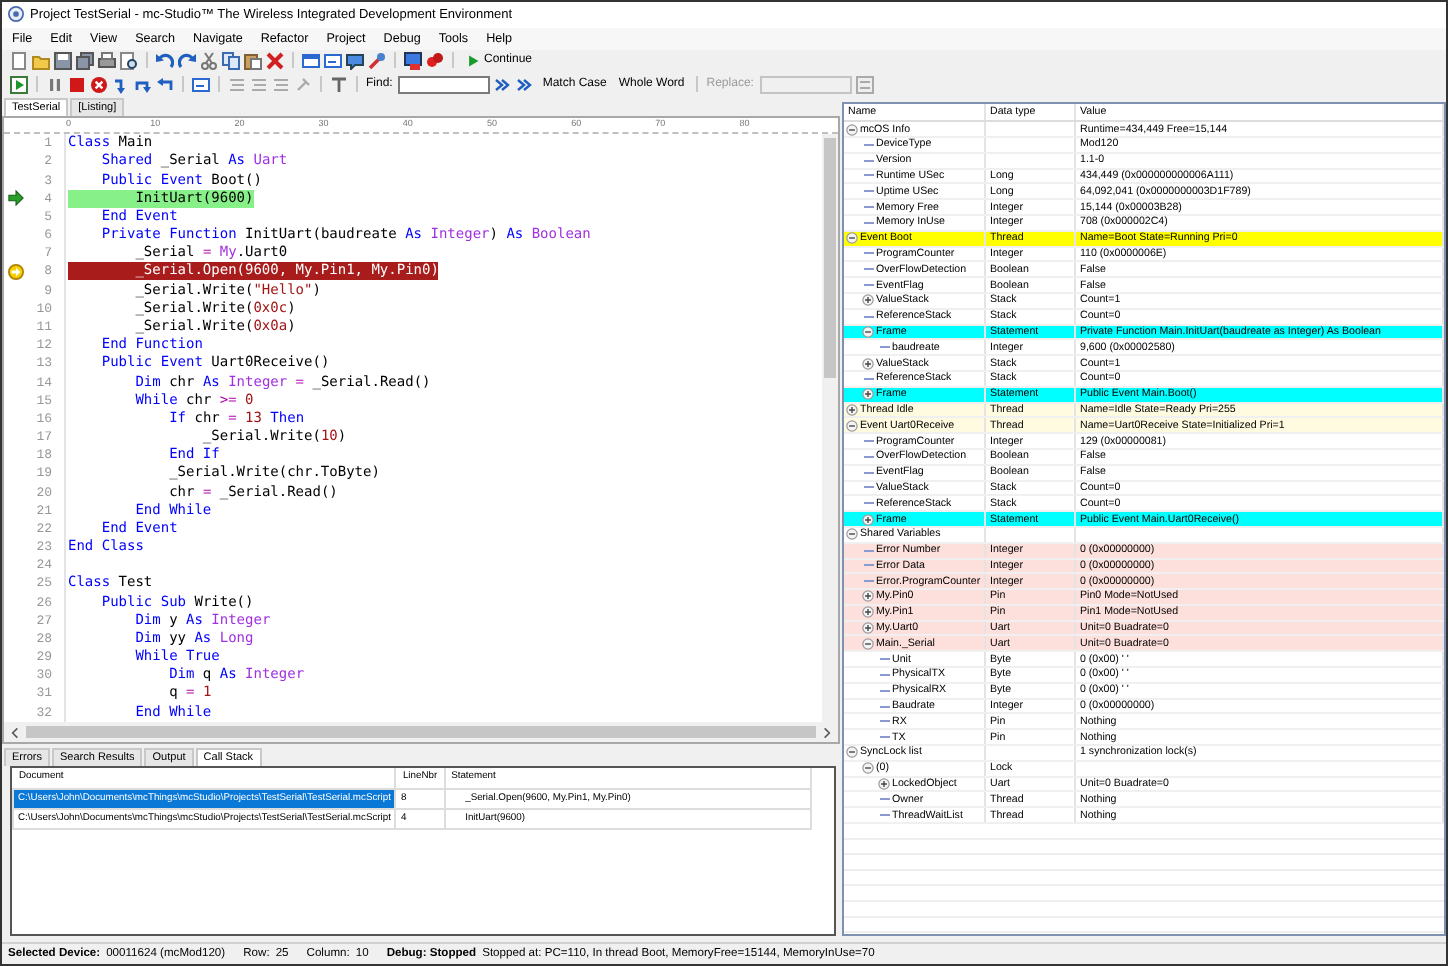  Describe the element at coordinates (99, 84) in the screenshot. I see `cancel-icon` at that location.